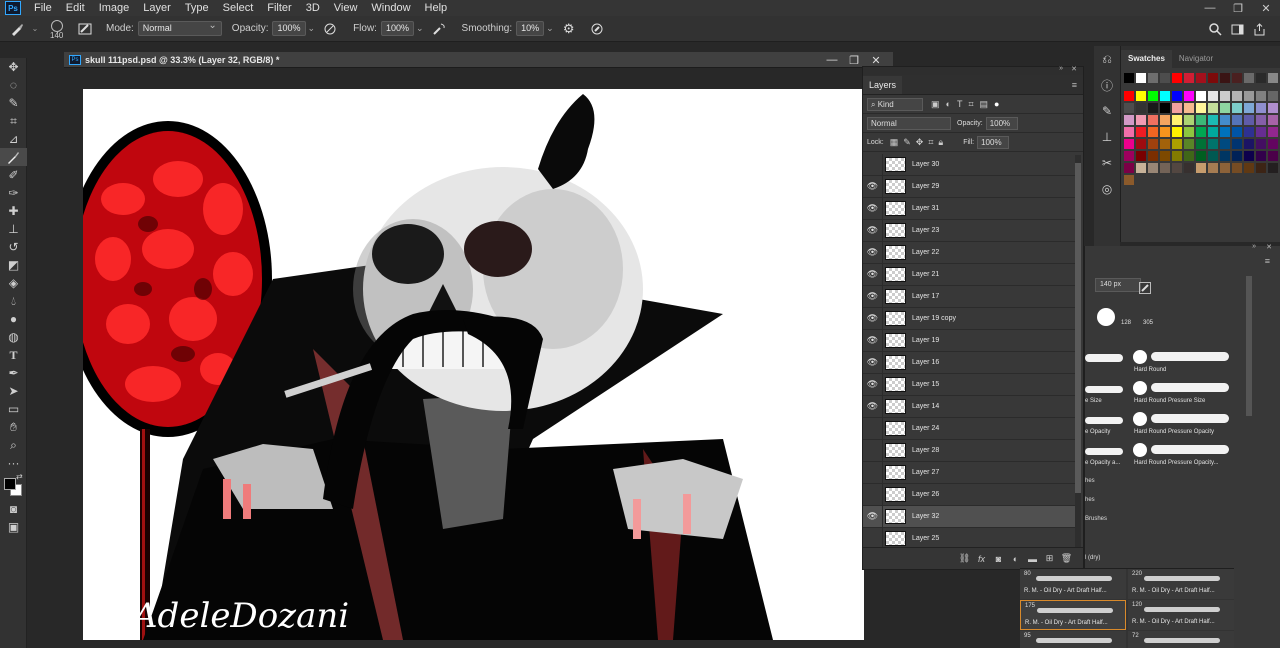 This screenshot has height=648, width=1280. Describe the element at coordinates (13, 85) in the screenshot. I see `lasso-tool-icon: ◌` at that location.